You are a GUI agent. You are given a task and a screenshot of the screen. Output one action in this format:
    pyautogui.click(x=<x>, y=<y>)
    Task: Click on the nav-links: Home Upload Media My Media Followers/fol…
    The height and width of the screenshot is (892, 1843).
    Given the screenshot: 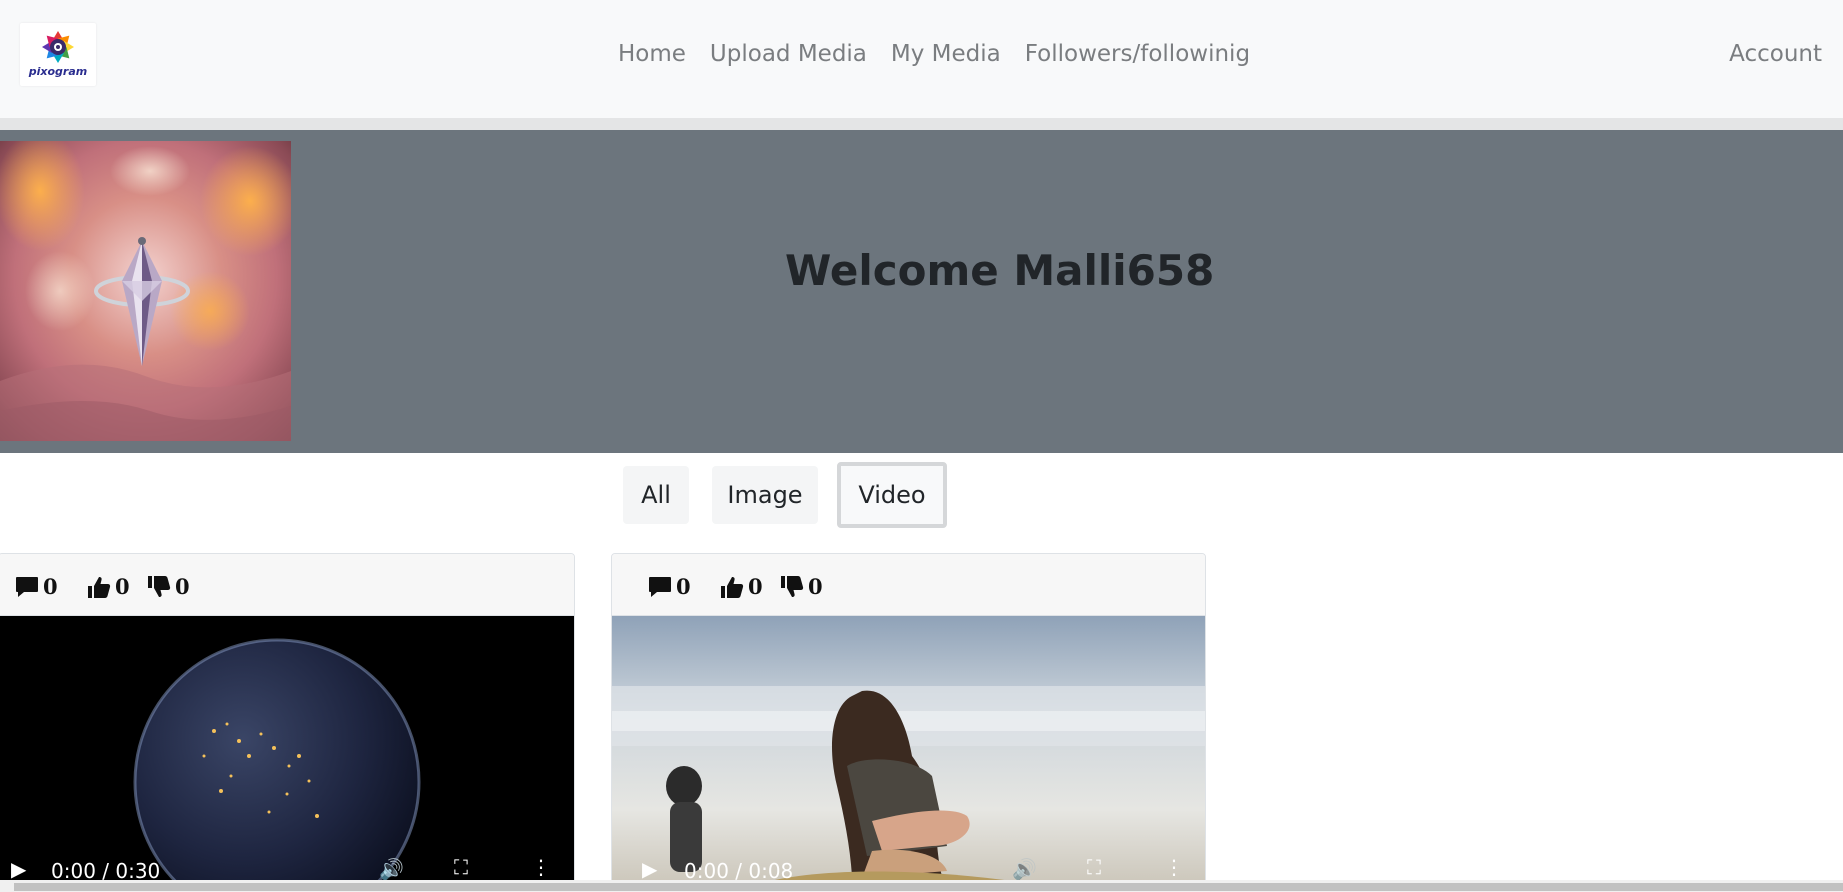 What is the action you would take?
    pyautogui.click(x=934, y=54)
    